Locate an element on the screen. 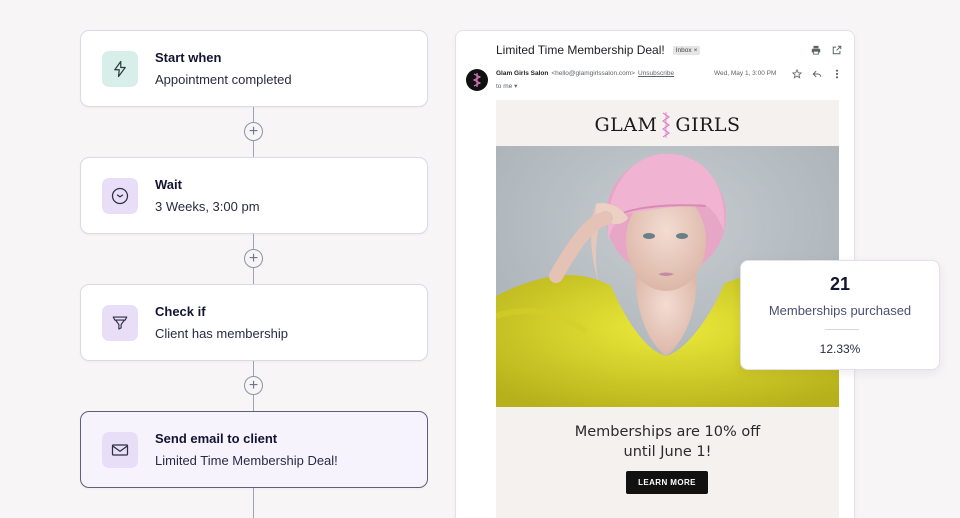 This screenshot has width=960, height=518. connector-line is located at coordinates (253, 503).